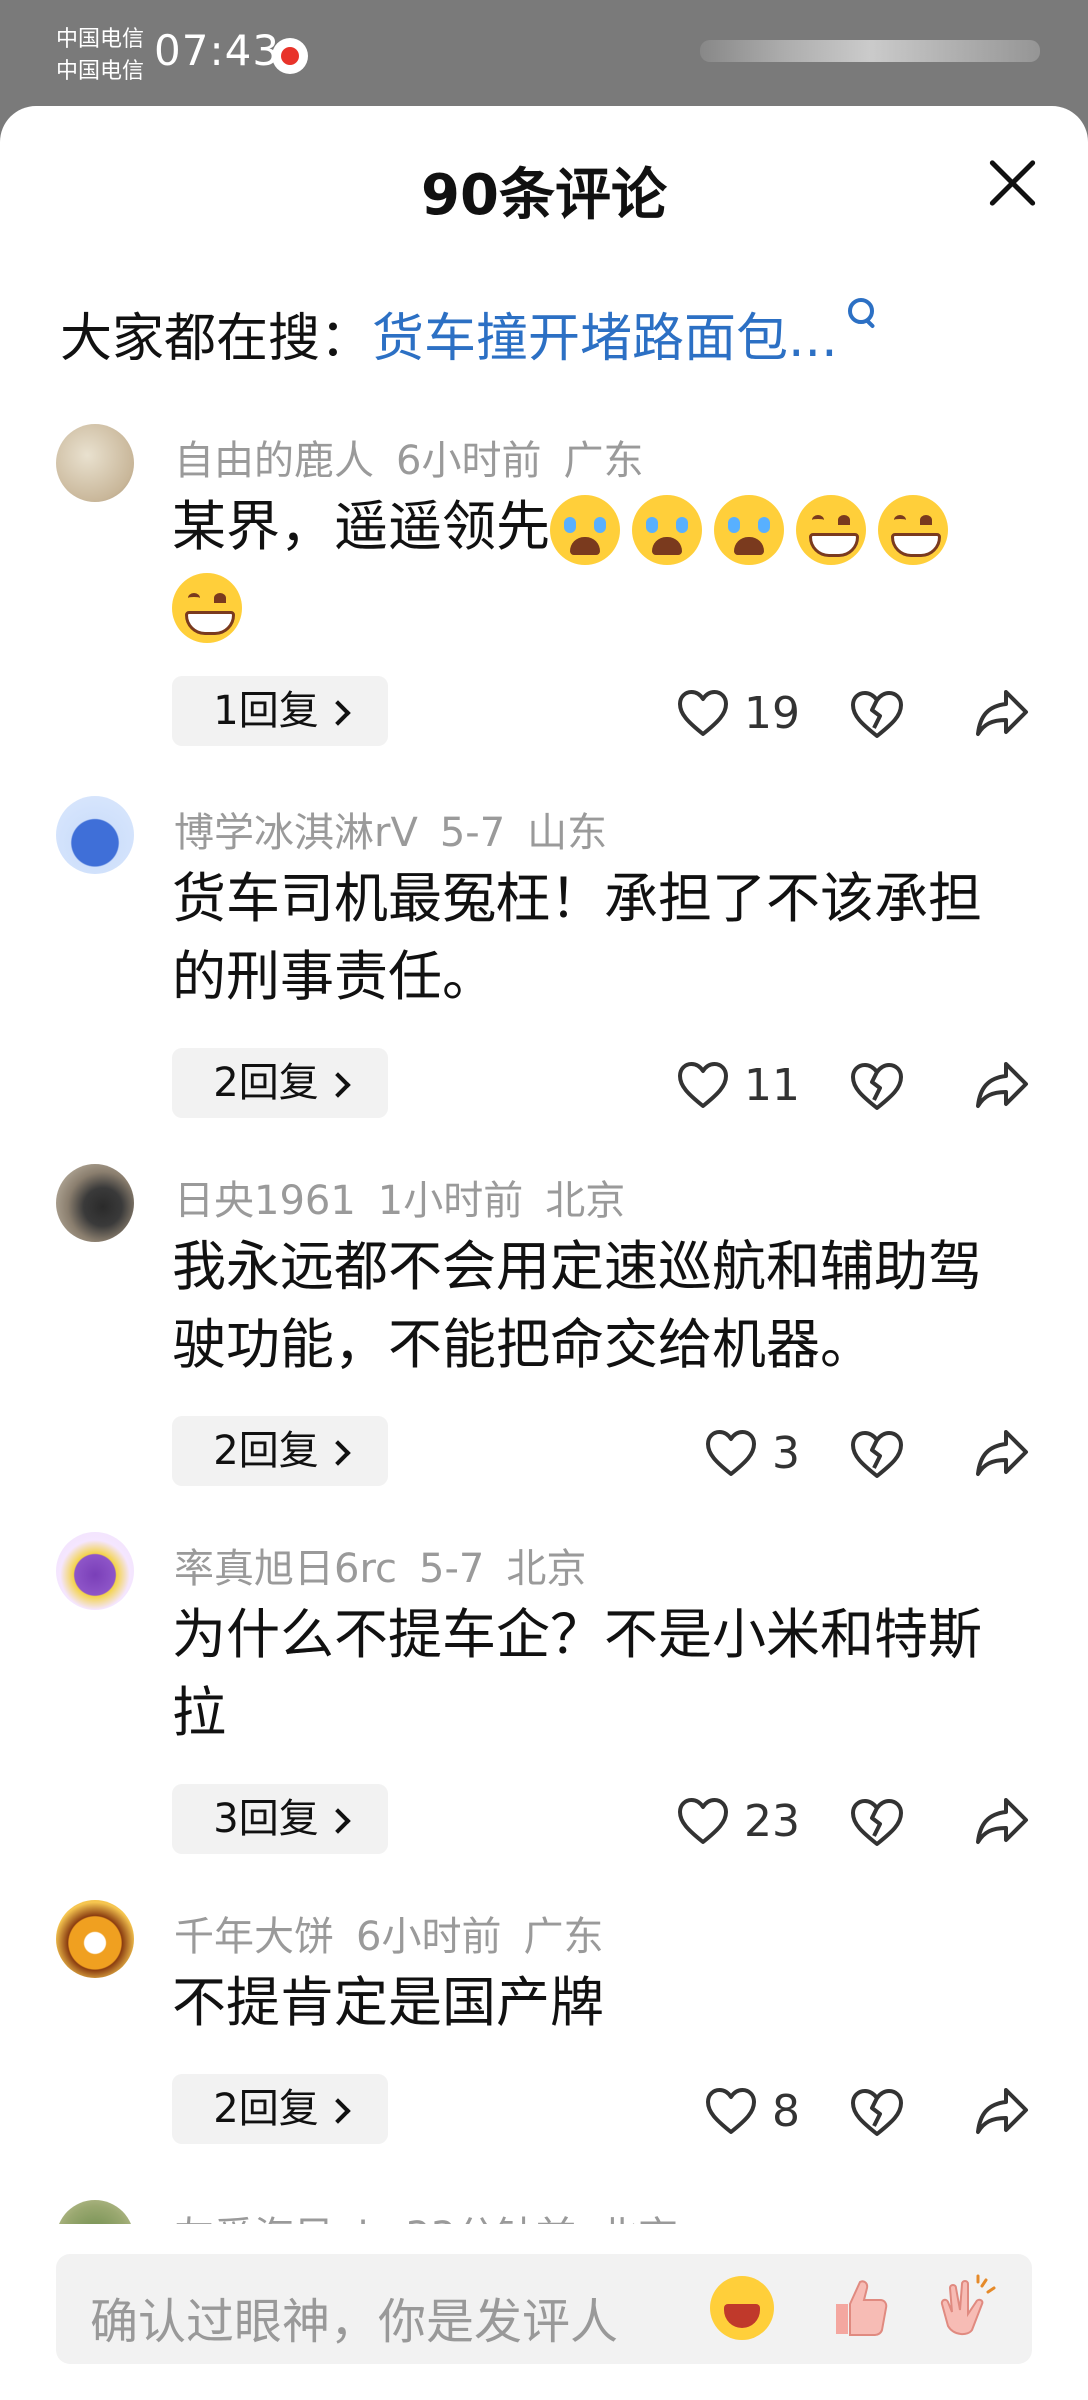 This screenshot has height=2400, width=1088. Describe the element at coordinates (490, 2219) in the screenshot. I see `comment-time: 33分钟前` at that location.